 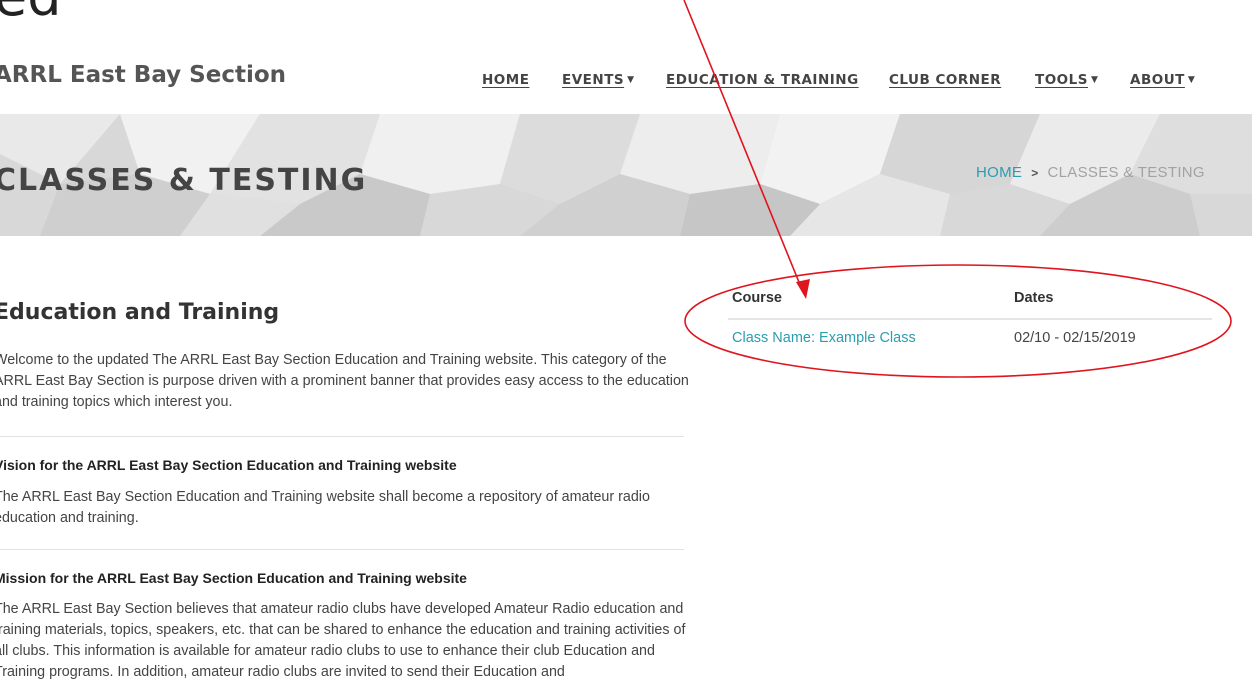 I want to click on nav-education-training-label: EDUCATION & TRAINING, so click(x=762, y=80).